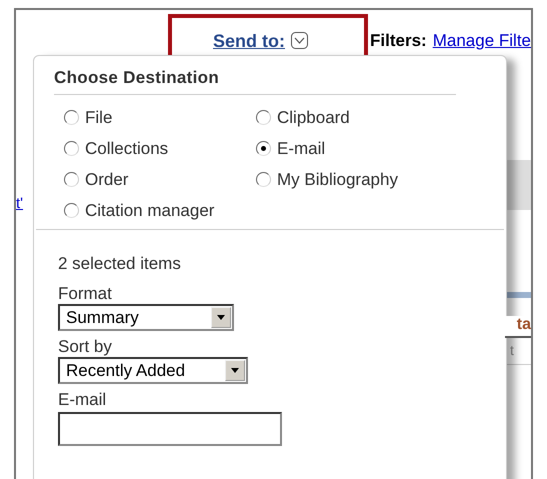 Image resolution: width=547 pixels, height=479 pixels. What do you see at coordinates (85, 347) in the screenshot?
I see `sort-label: Sort by` at bounding box center [85, 347].